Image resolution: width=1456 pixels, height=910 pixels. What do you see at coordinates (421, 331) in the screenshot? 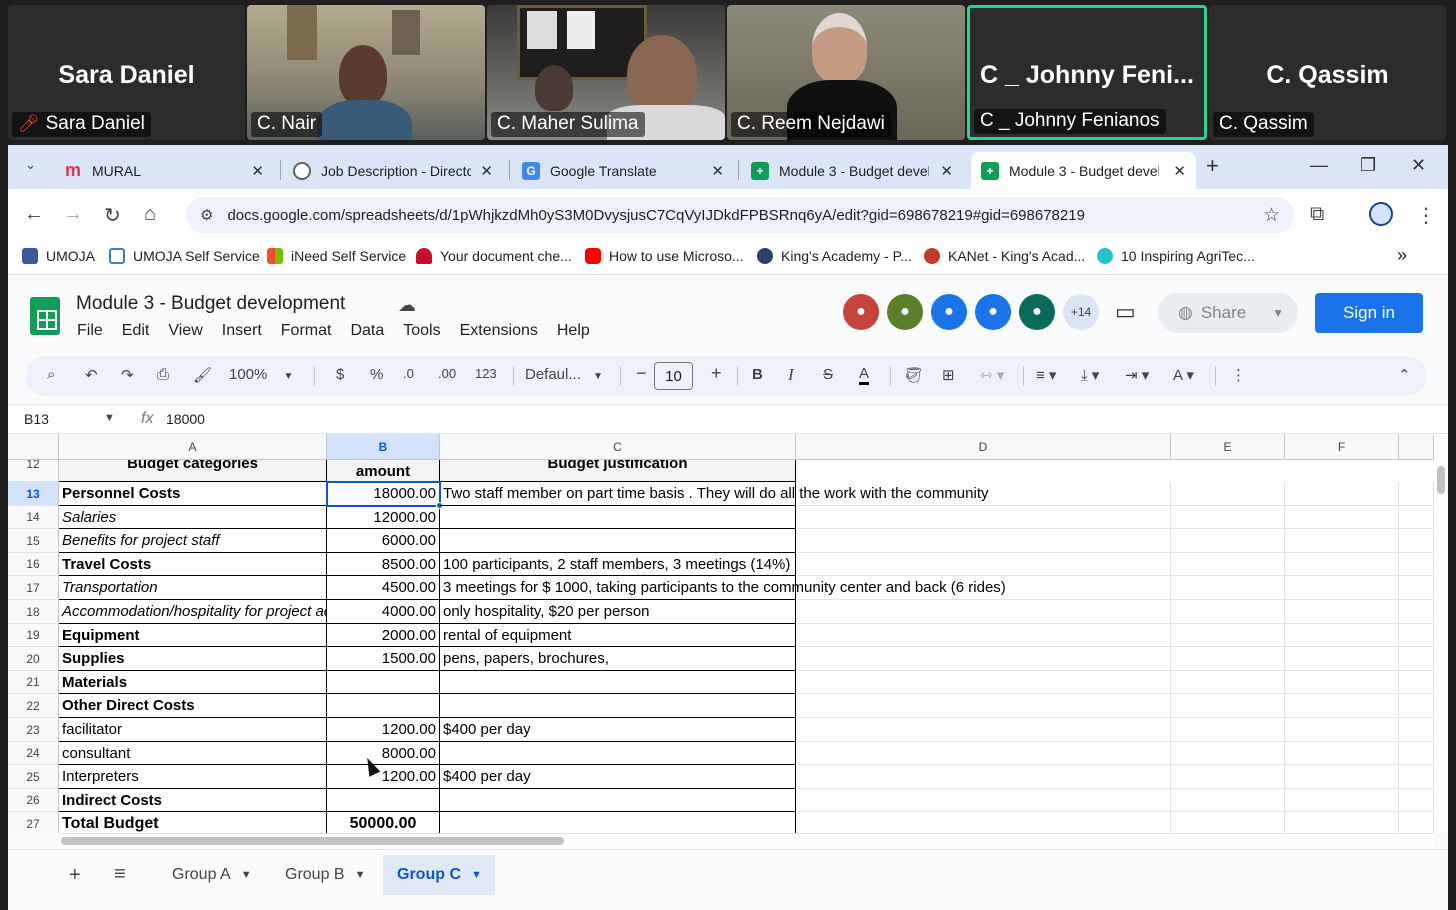
I see `menu-tools: Tools` at bounding box center [421, 331].